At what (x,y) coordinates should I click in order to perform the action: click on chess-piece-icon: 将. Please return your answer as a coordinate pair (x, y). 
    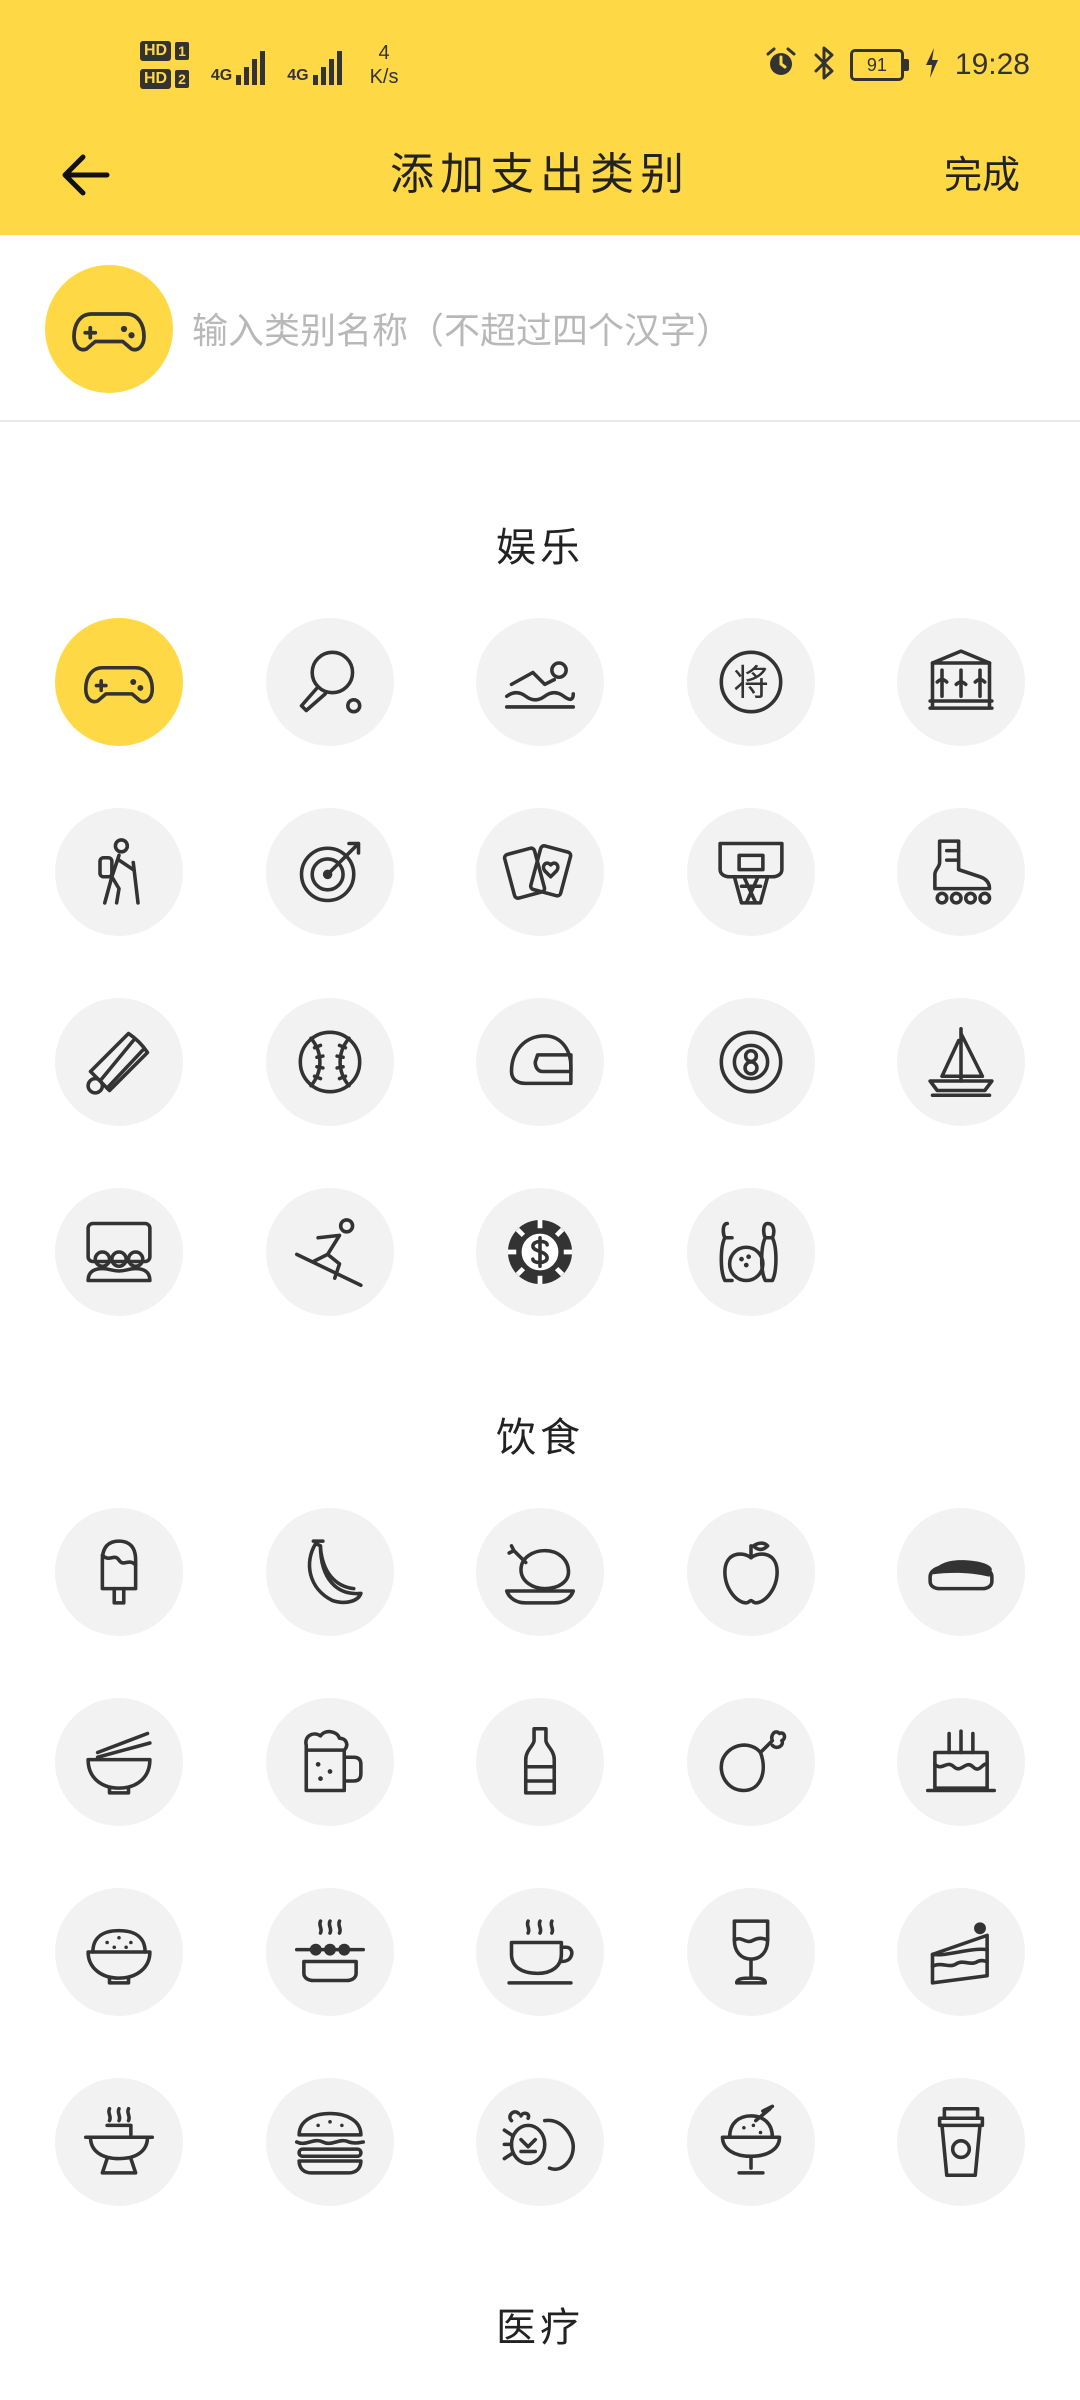
    Looking at the image, I should click on (751, 682).